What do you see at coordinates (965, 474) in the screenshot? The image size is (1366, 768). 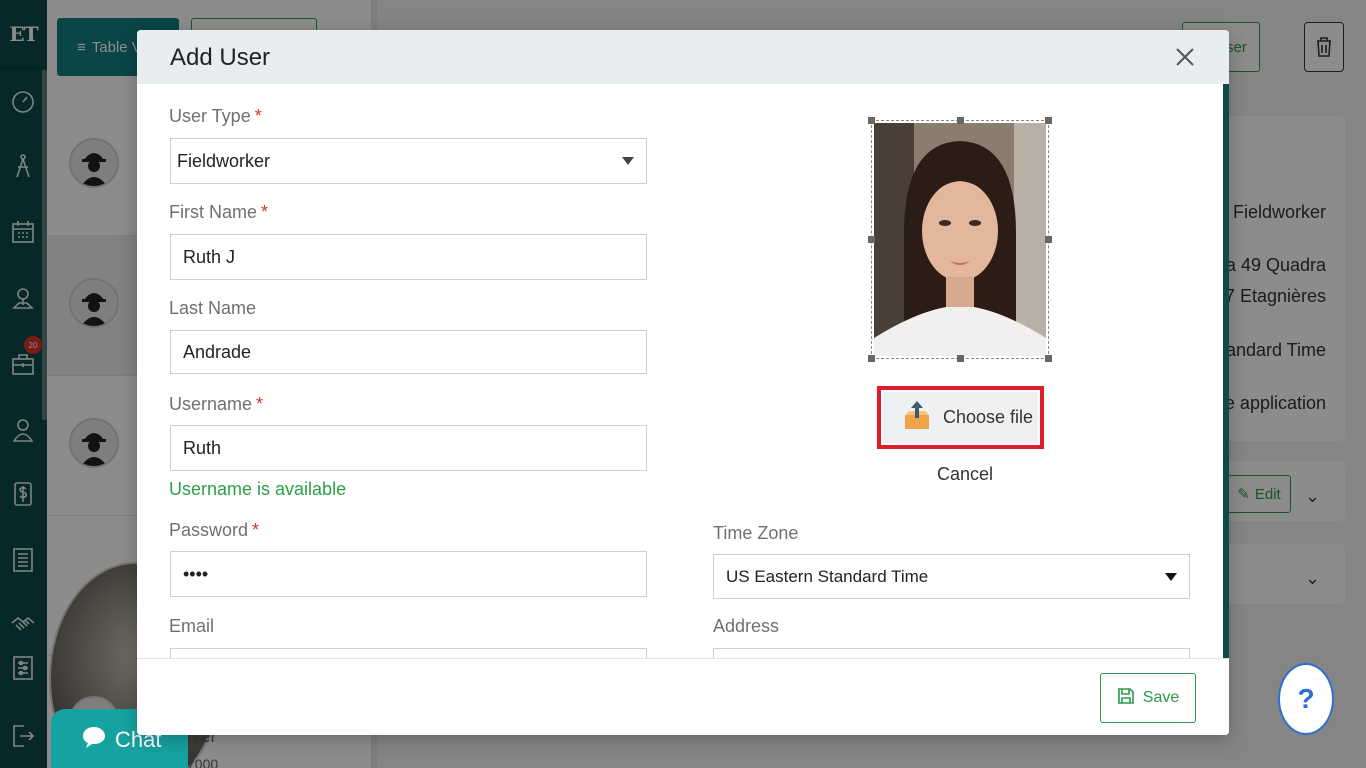 I see `cancel-photo-link: Cancel` at bounding box center [965, 474].